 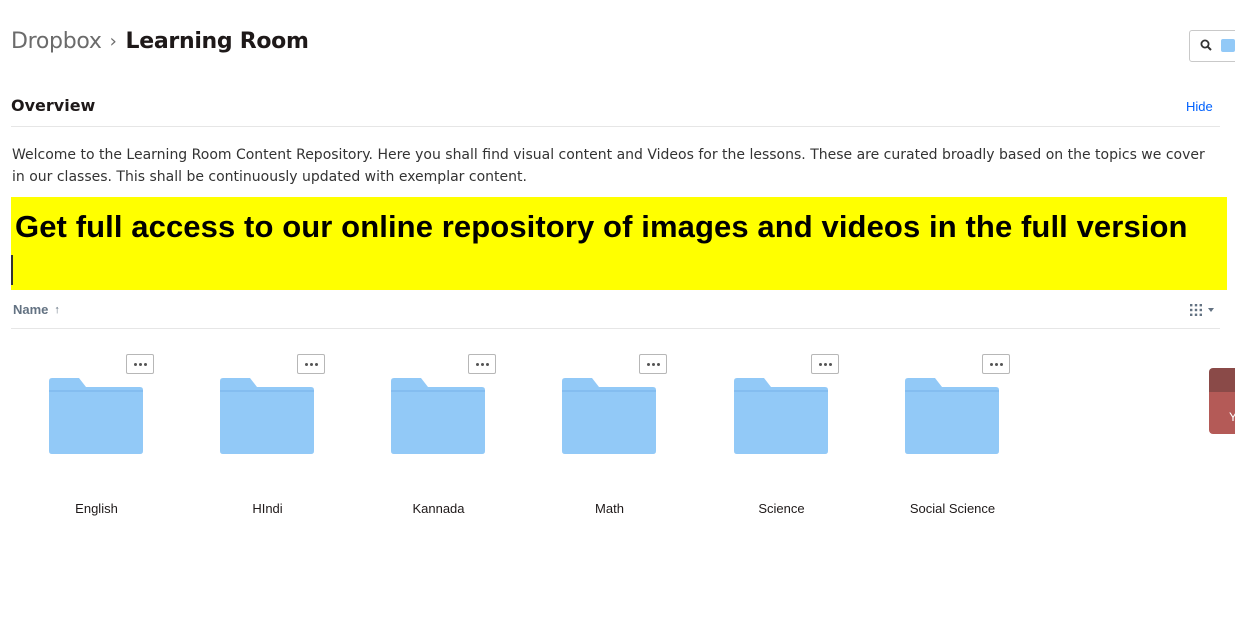 I want to click on side-tab-label: Y, so click(x=1232, y=417).